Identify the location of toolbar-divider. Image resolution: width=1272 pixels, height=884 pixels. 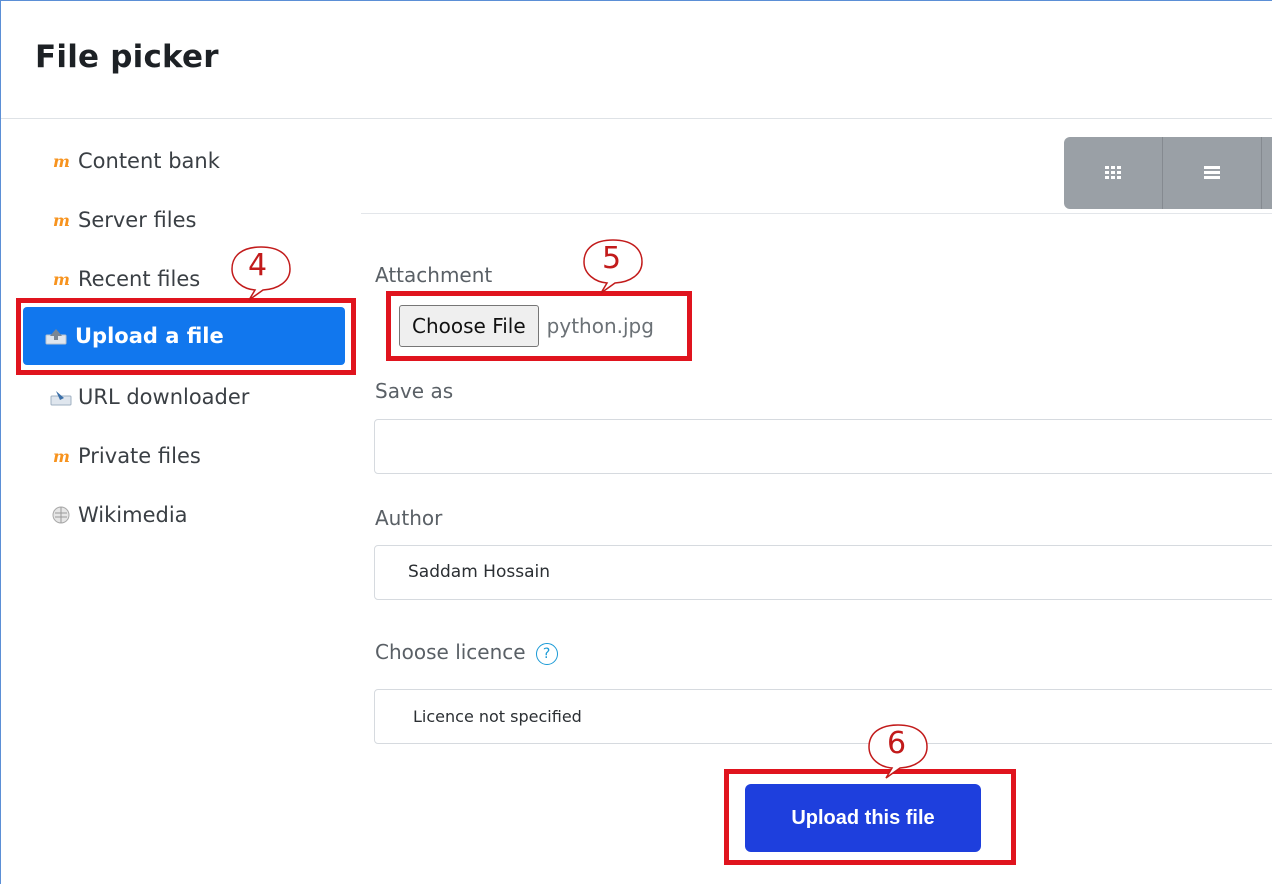
(816, 213).